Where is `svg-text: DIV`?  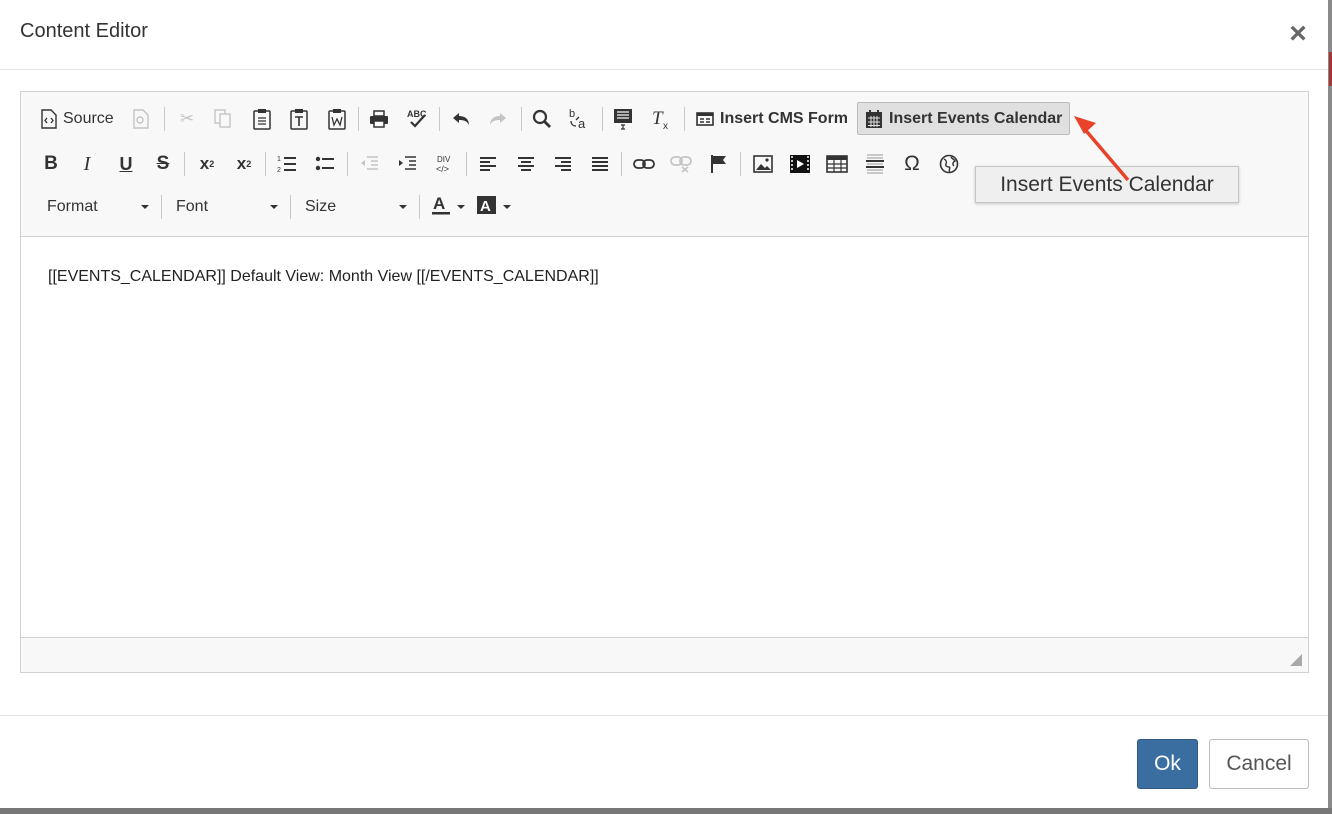 svg-text: DIV is located at coordinates (444, 159).